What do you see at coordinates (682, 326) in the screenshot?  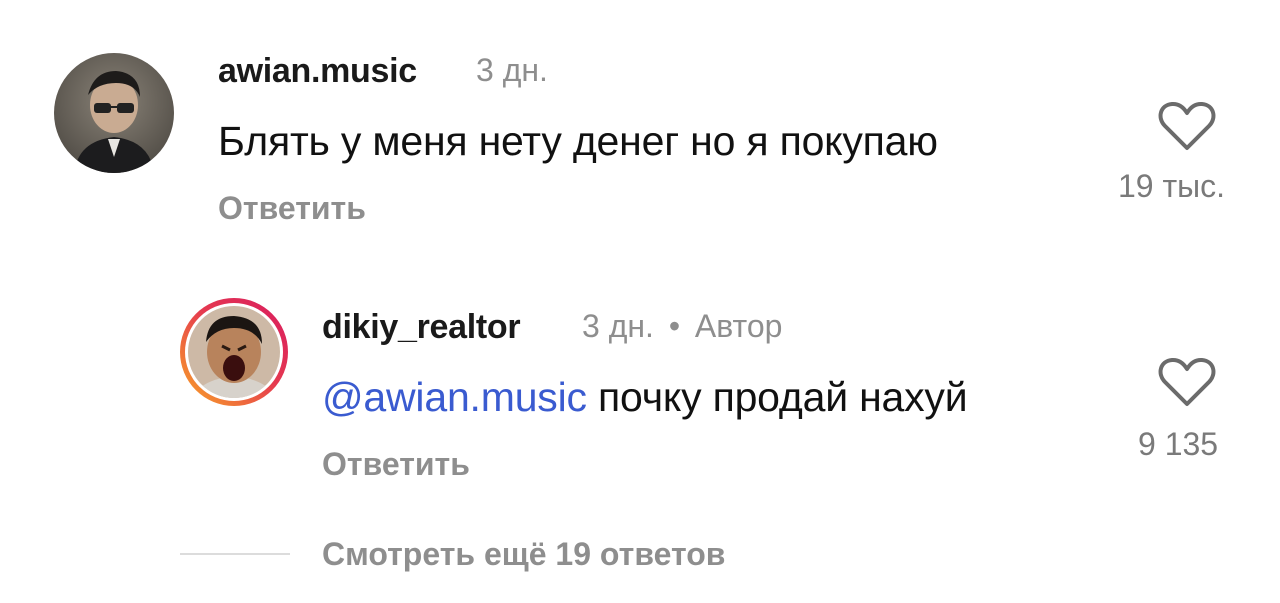 I see `reply-timestamp: 3 дн. • Автор` at bounding box center [682, 326].